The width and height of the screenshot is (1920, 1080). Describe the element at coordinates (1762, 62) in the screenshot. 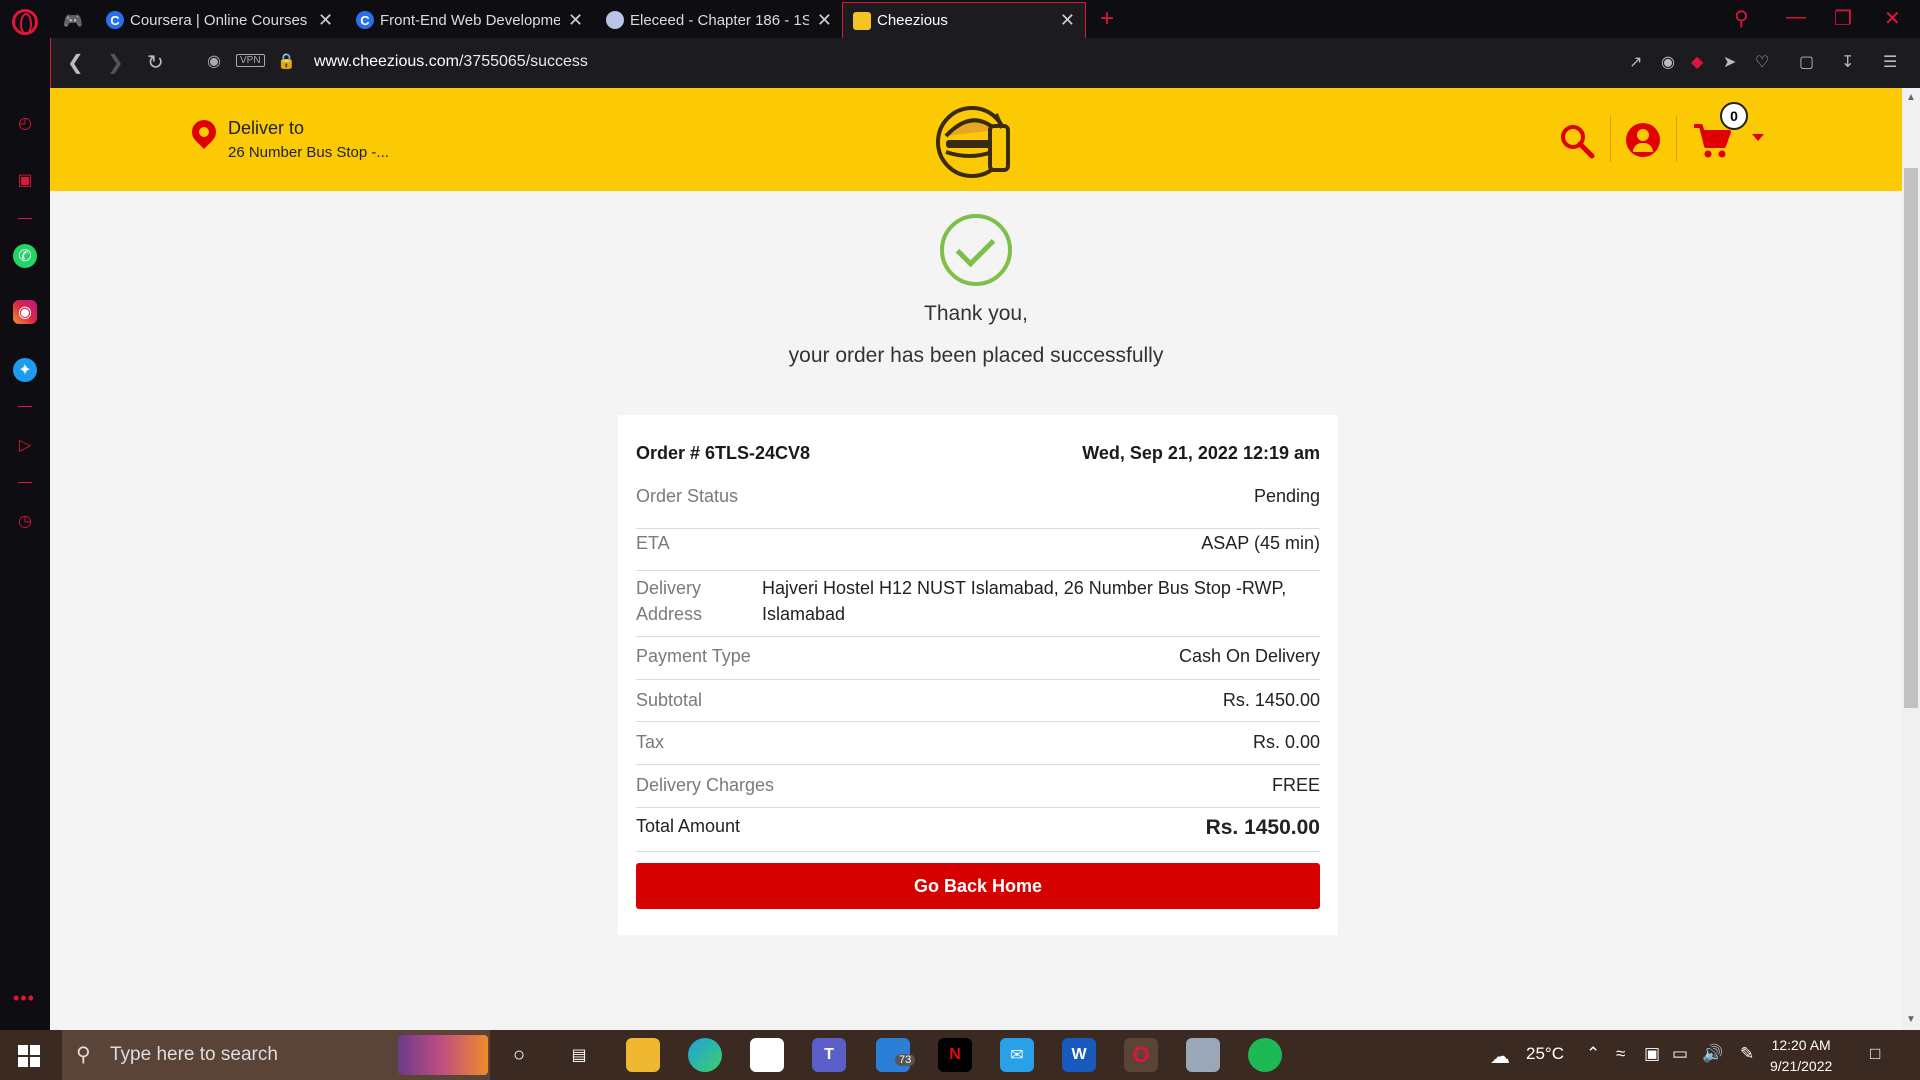

I see `heart-icon: ♡` at that location.